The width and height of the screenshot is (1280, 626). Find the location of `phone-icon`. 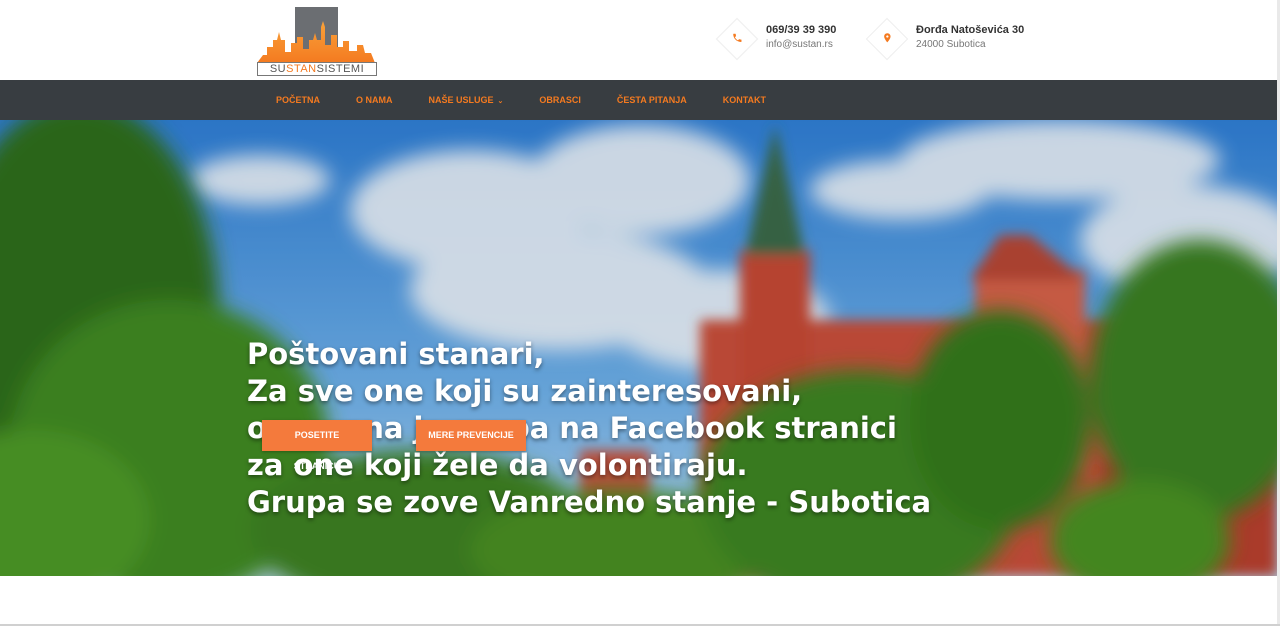

phone-icon is located at coordinates (737, 39).